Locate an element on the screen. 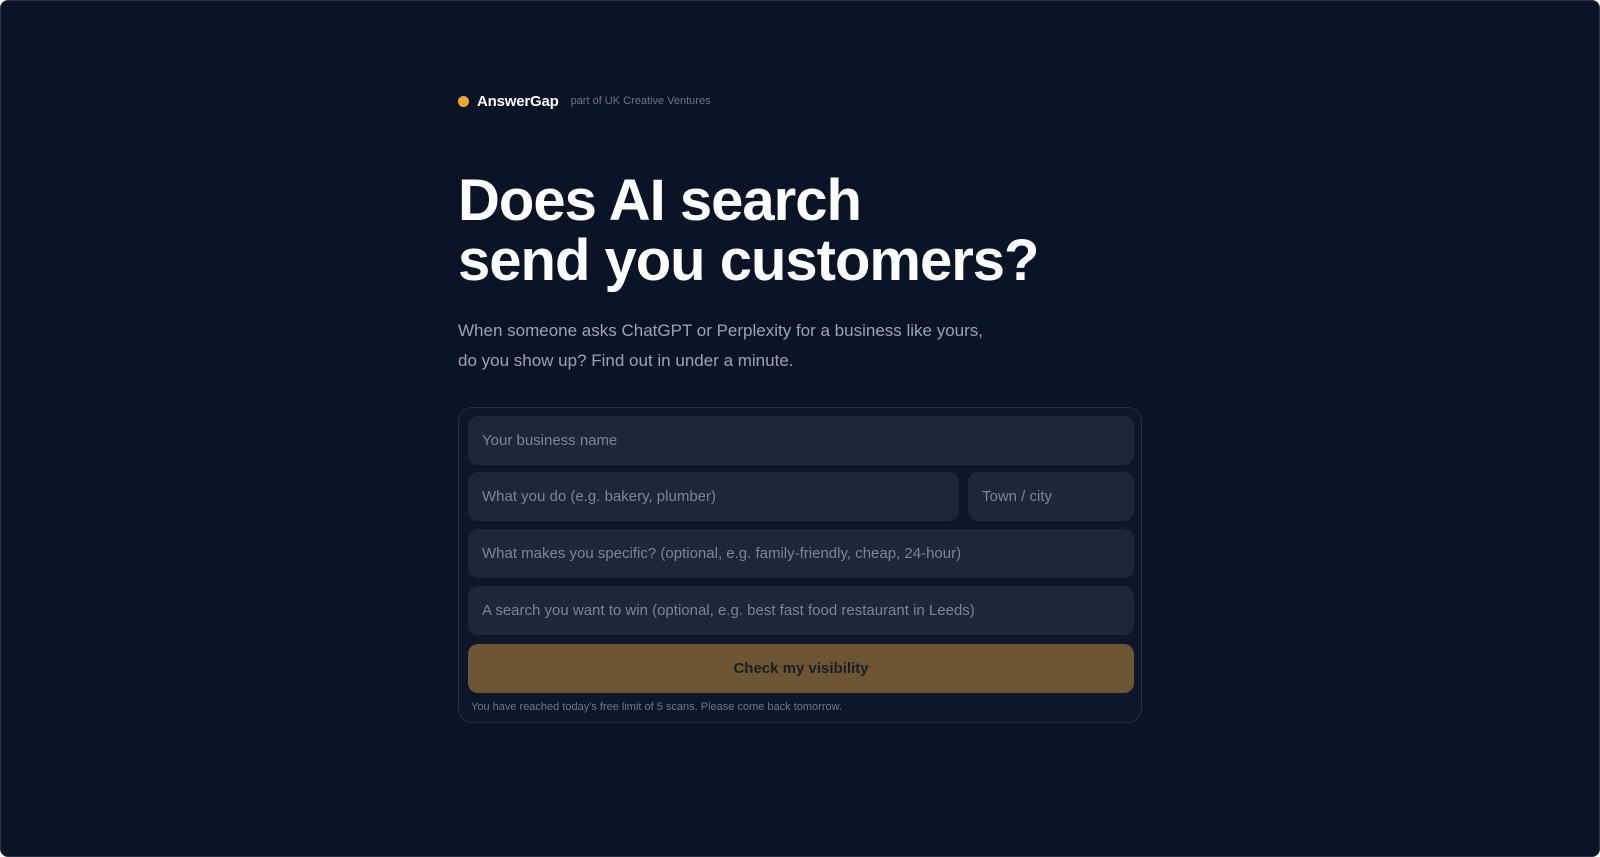 Image resolution: width=1600 pixels, height=857 pixels. brand-logo-dot-icon is located at coordinates (463, 101).